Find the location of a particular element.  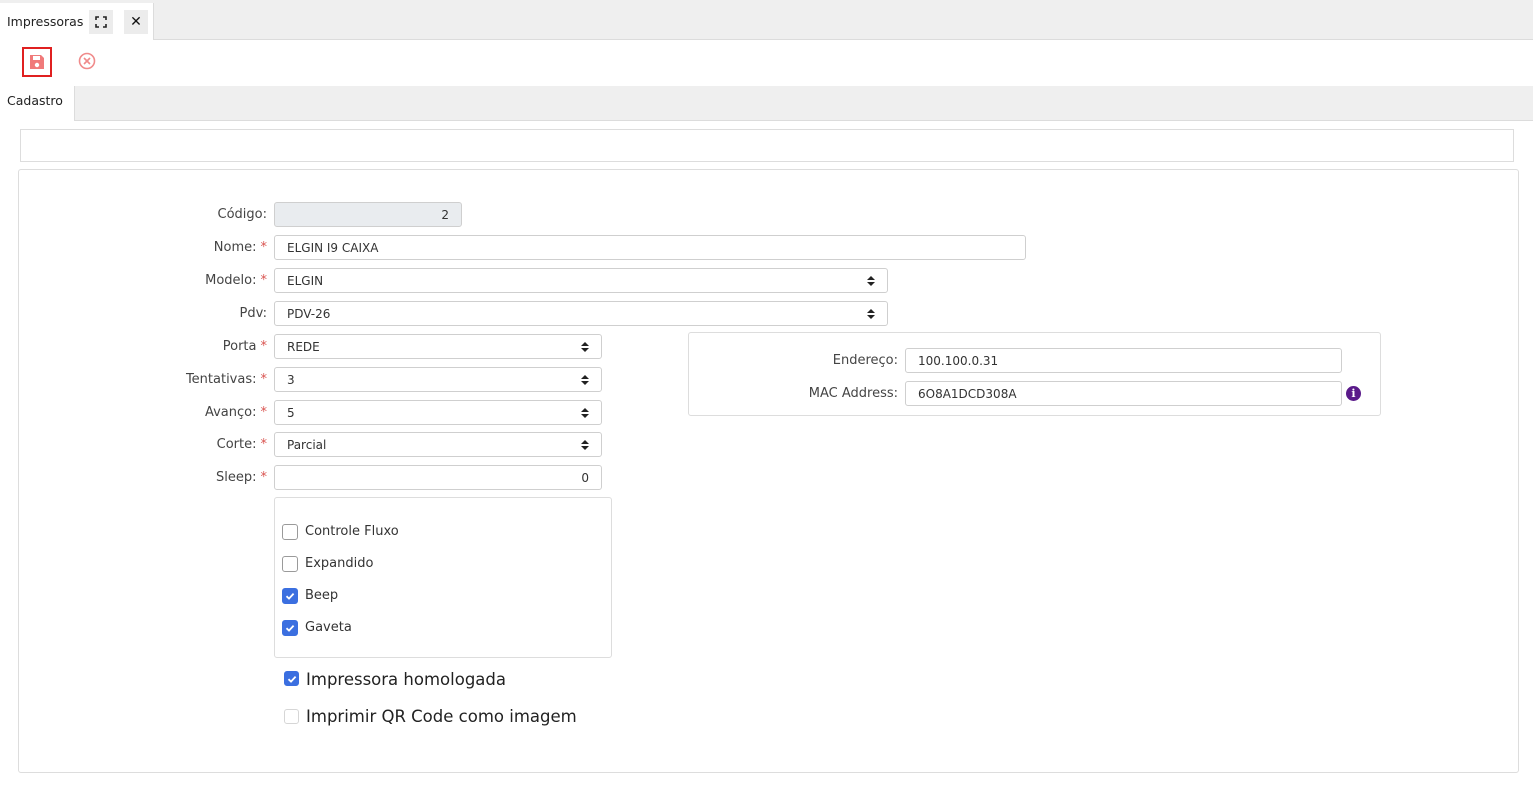

beep-label: Beep is located at coordinates (322, 595).